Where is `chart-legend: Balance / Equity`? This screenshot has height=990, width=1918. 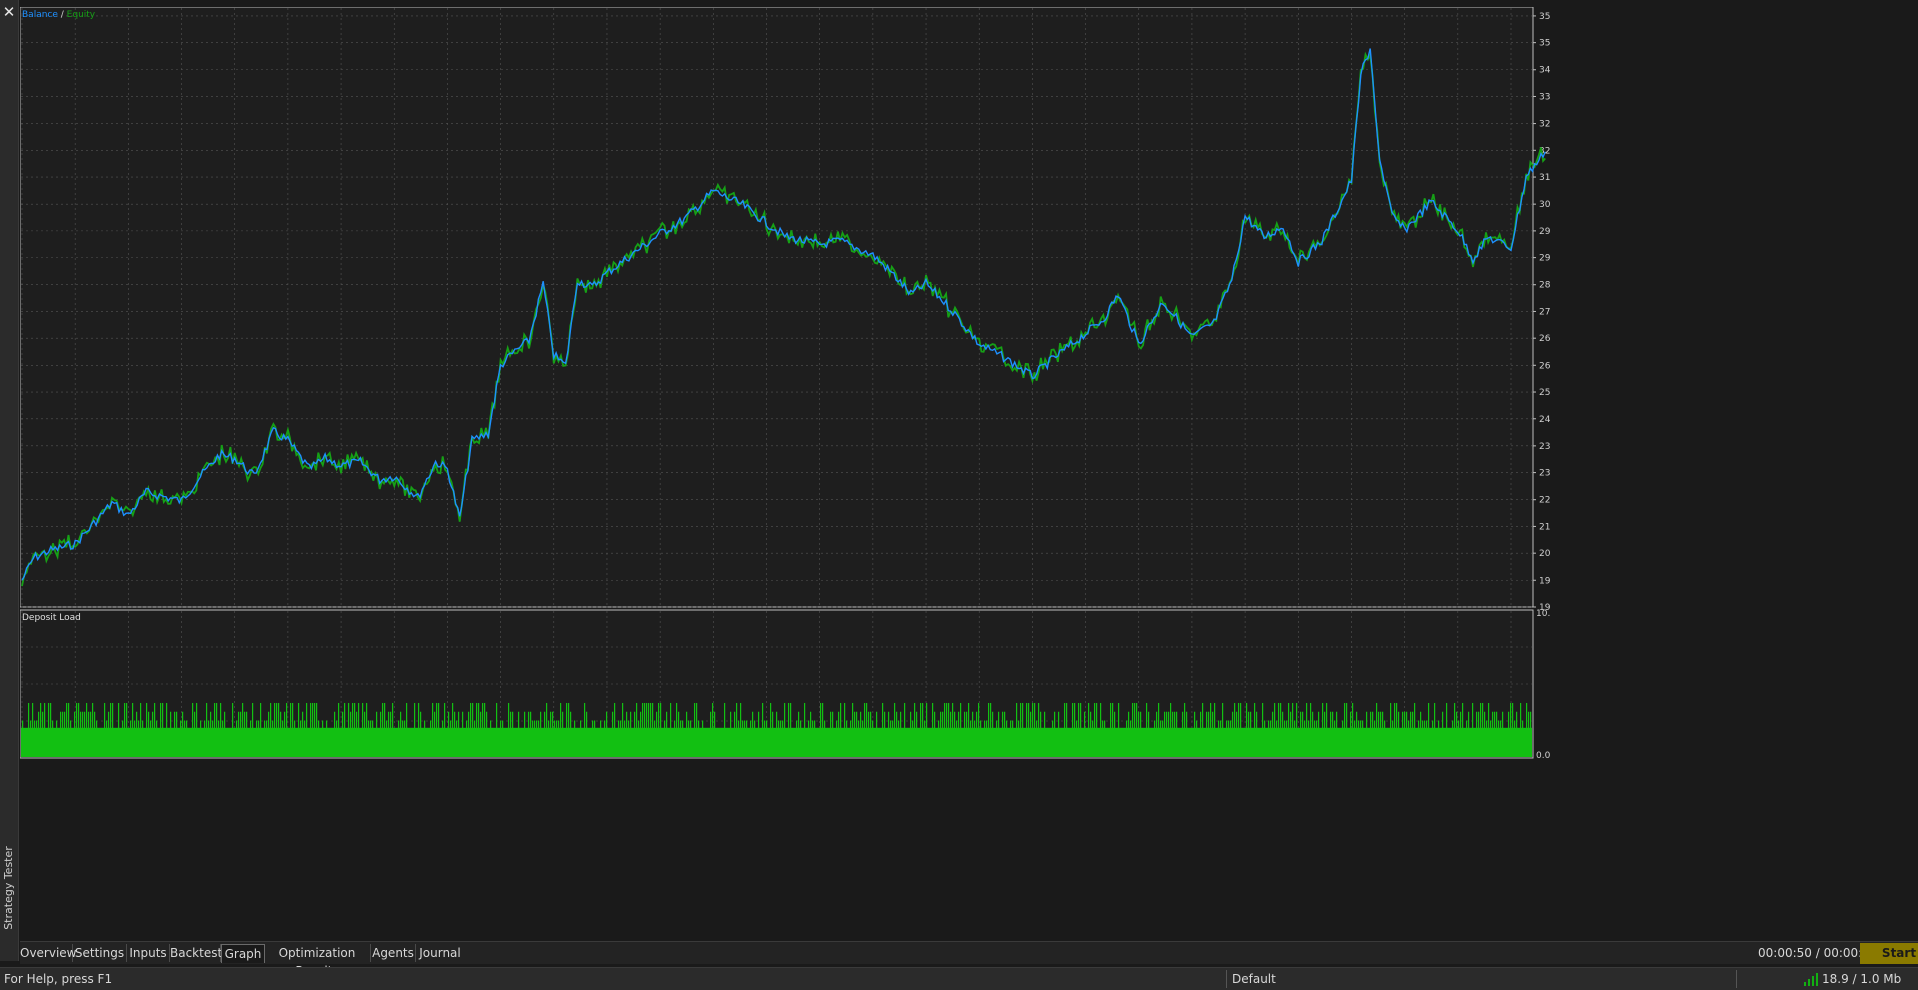 chart-legend: Balance / Equity is located at coordinates (59, 15).